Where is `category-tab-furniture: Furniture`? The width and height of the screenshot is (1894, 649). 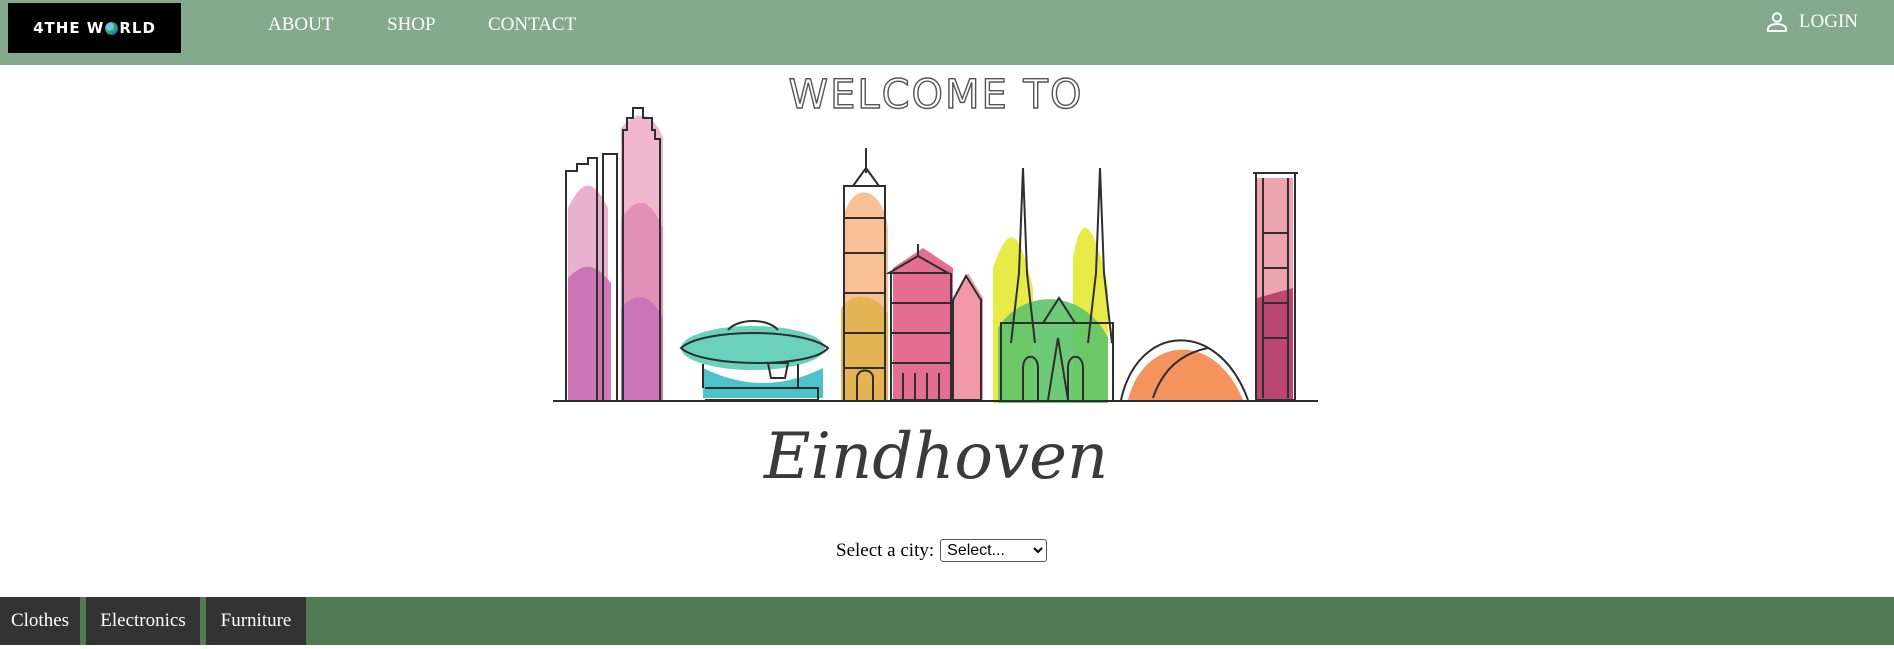
category-tab-furniture: Furniture is located at coordinates (256, 621).